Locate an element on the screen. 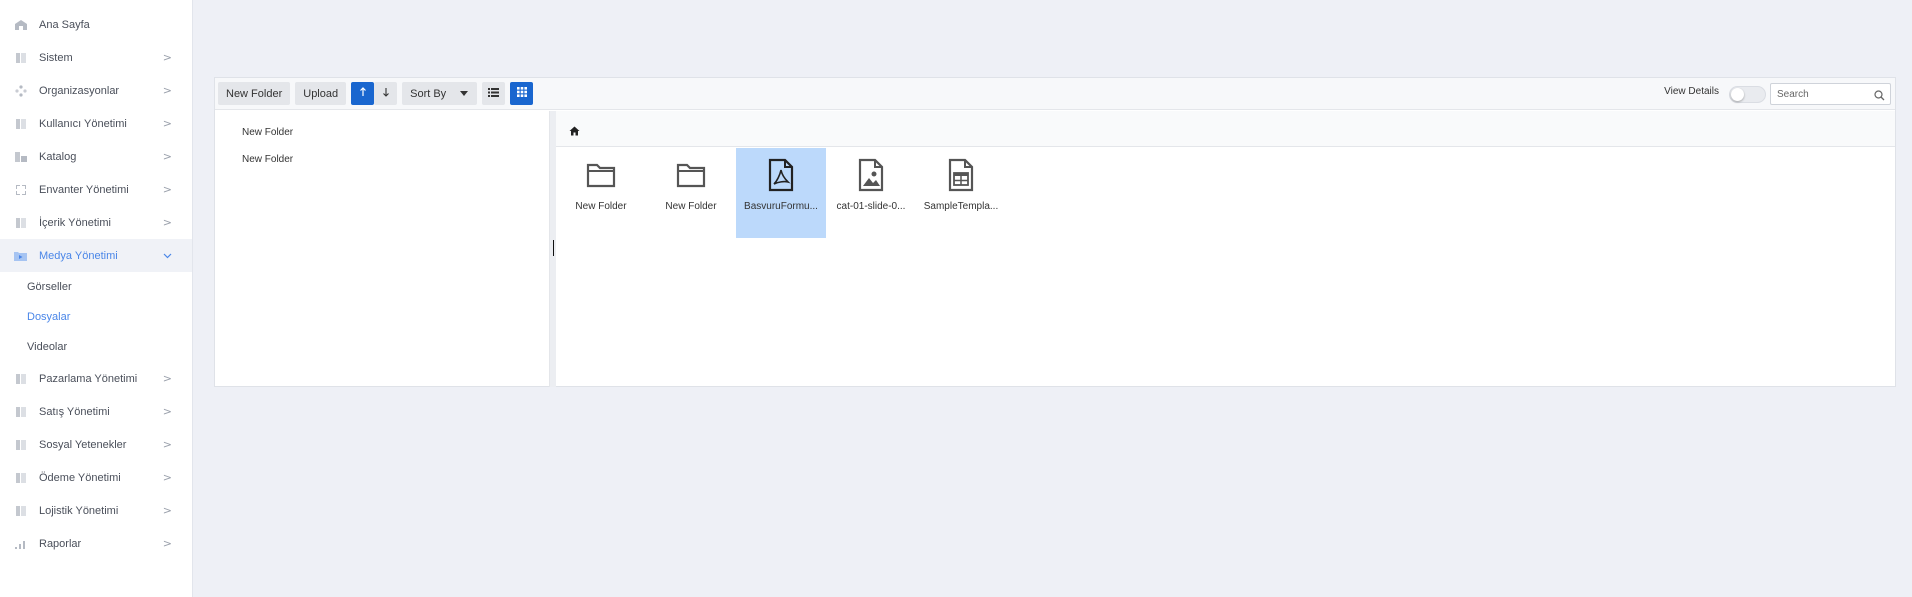  sidebar-item-lojistik-yonetimi: Lojistik Yönetimi > is located at coordinates (96, 510).